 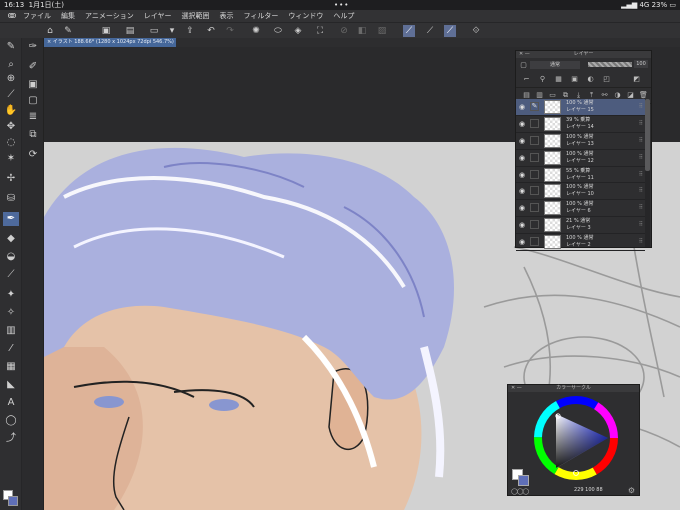 What do you see at coordinates (158, 16) in the screenshot?
I see `menu-layer: レイヤー` at bounding box center [158, 16].